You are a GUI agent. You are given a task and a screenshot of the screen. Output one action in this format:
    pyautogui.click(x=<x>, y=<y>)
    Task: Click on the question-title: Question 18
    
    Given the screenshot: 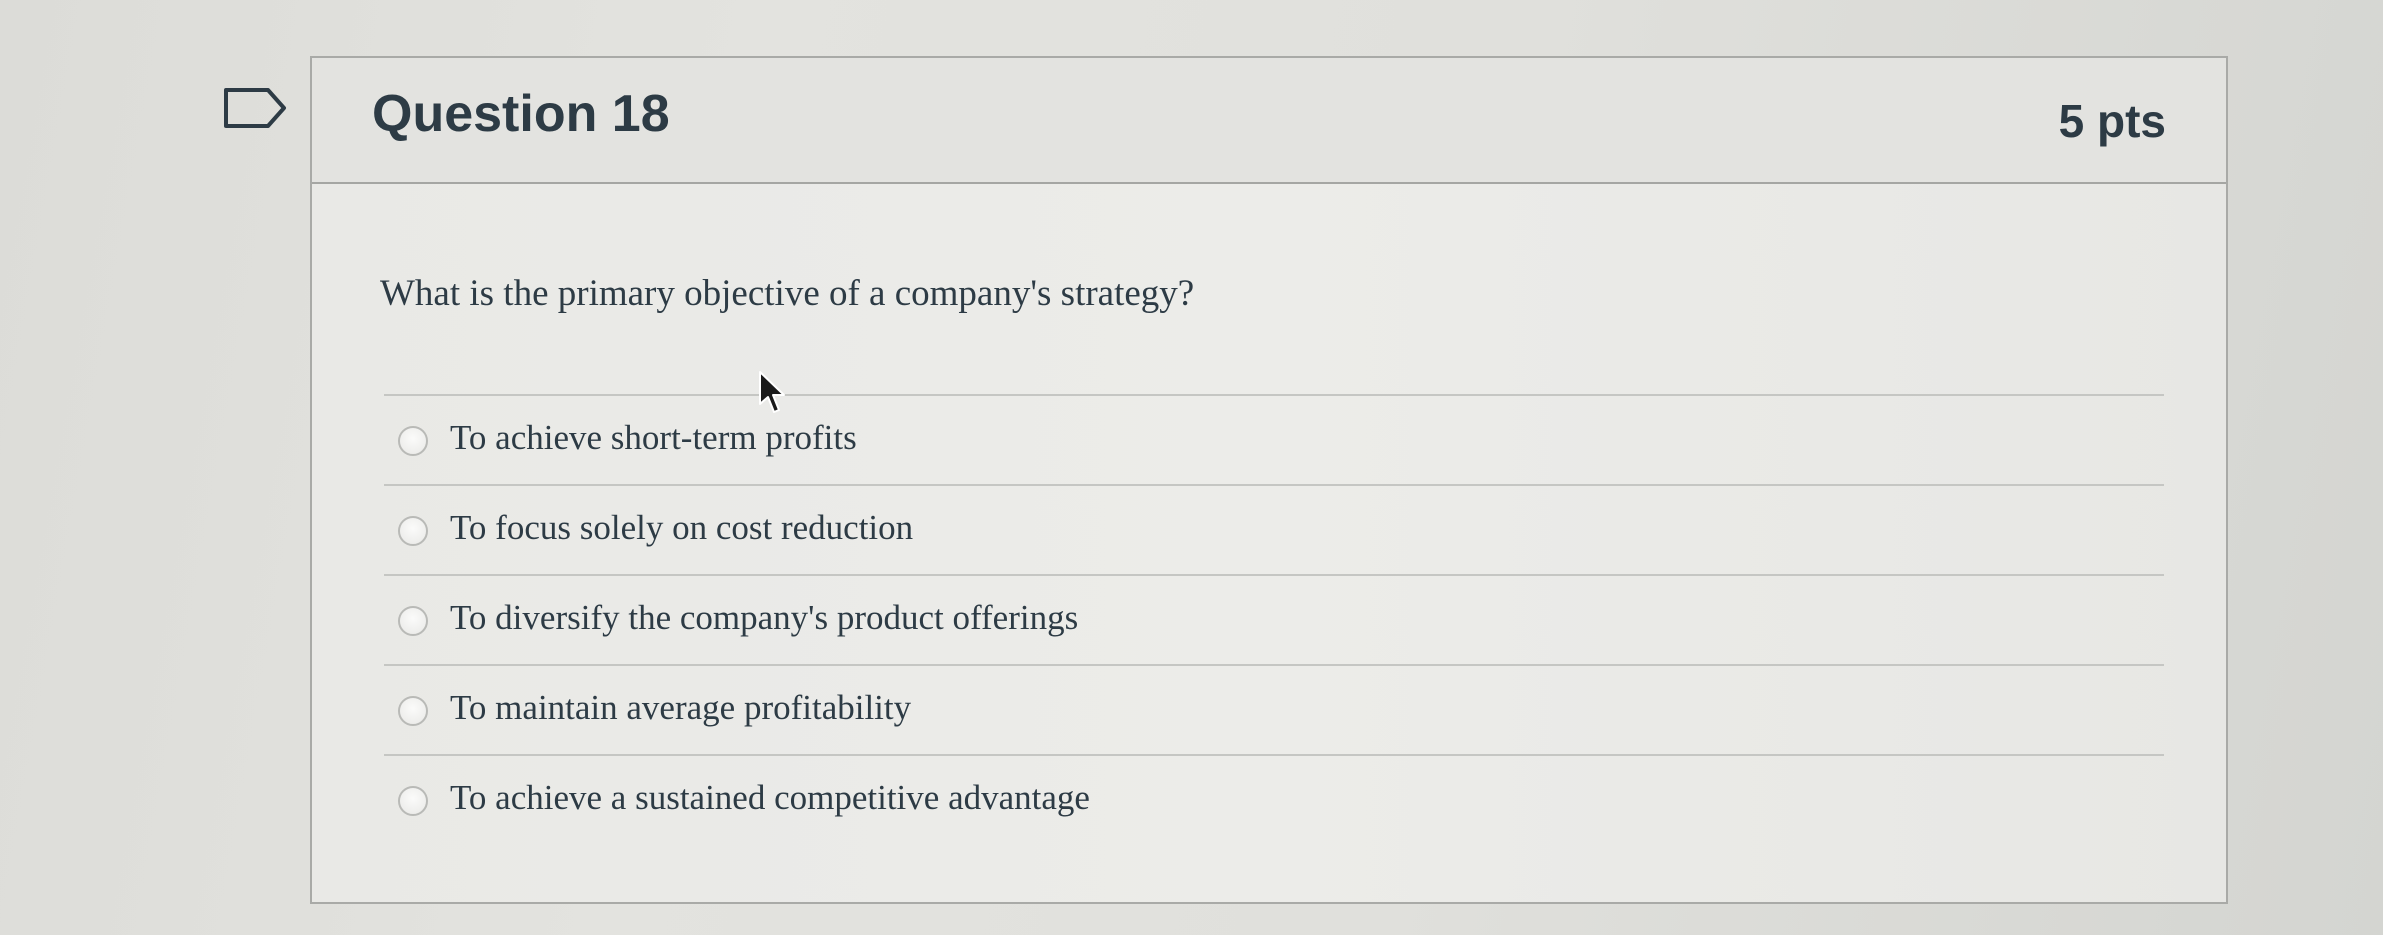 What is the action you would take?
    pyautogui.click(x=521, y=114)
    